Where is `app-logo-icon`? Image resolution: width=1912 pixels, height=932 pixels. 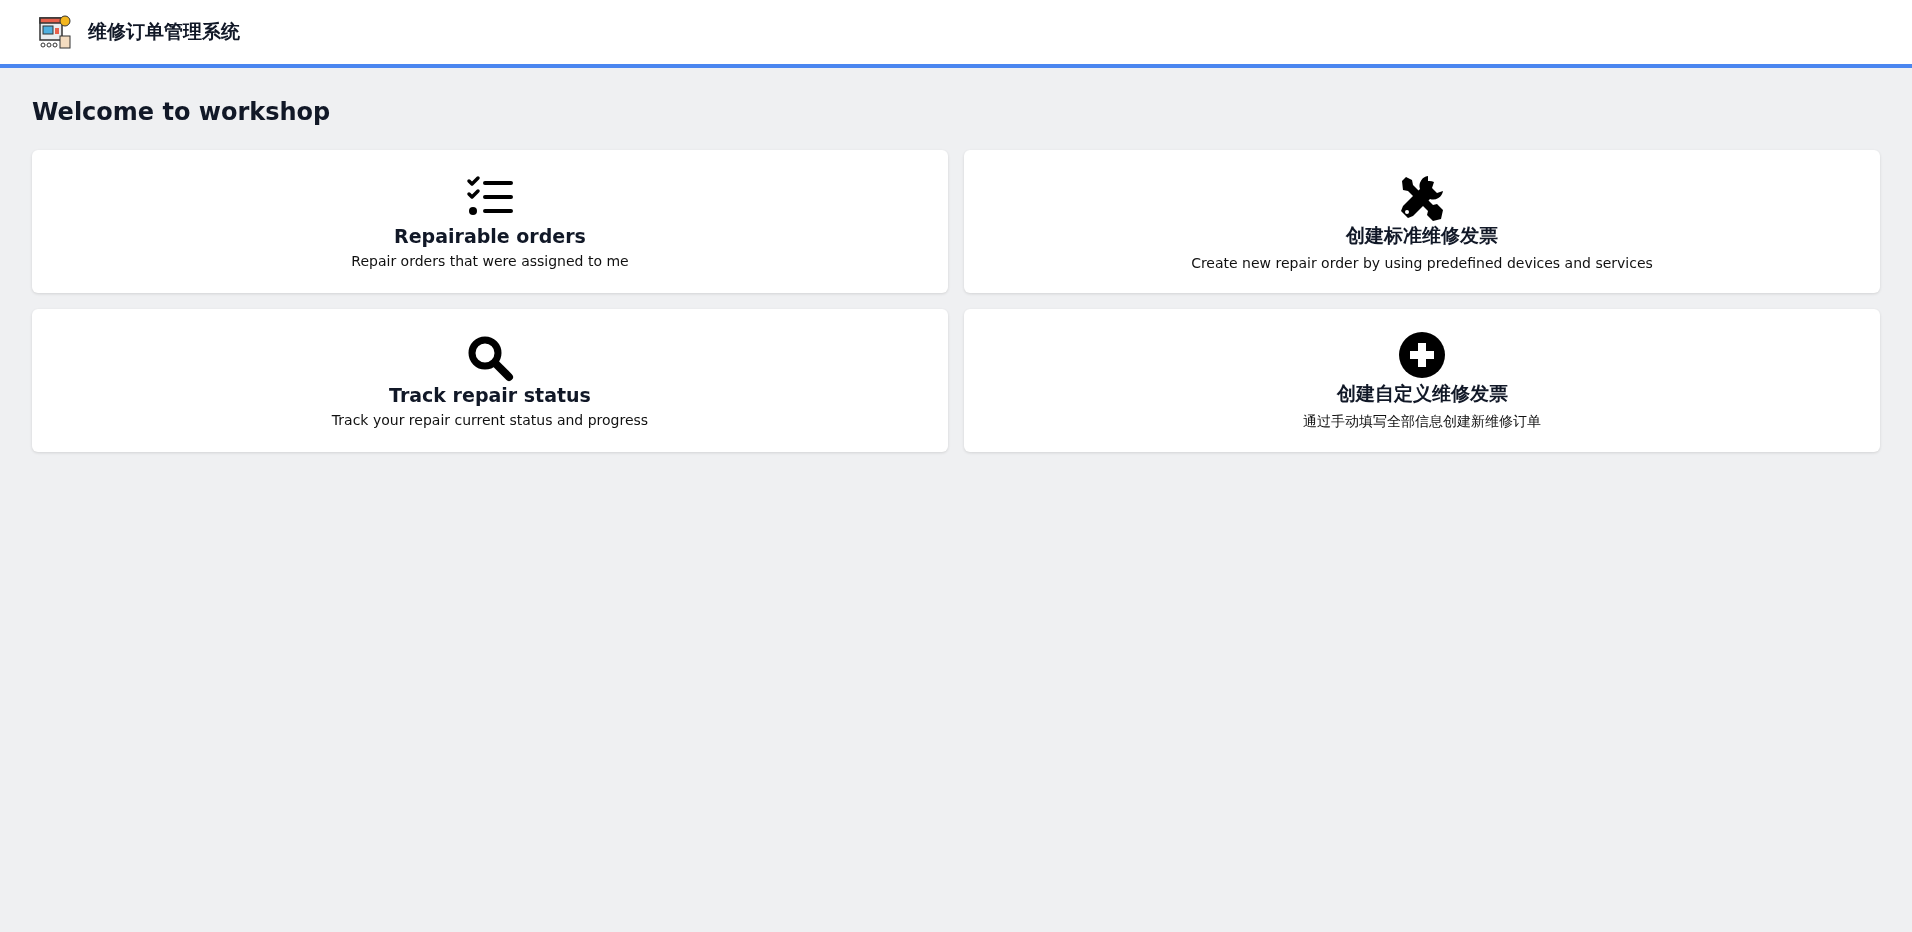 app-logo-icon is located at coordinates (56, 32).